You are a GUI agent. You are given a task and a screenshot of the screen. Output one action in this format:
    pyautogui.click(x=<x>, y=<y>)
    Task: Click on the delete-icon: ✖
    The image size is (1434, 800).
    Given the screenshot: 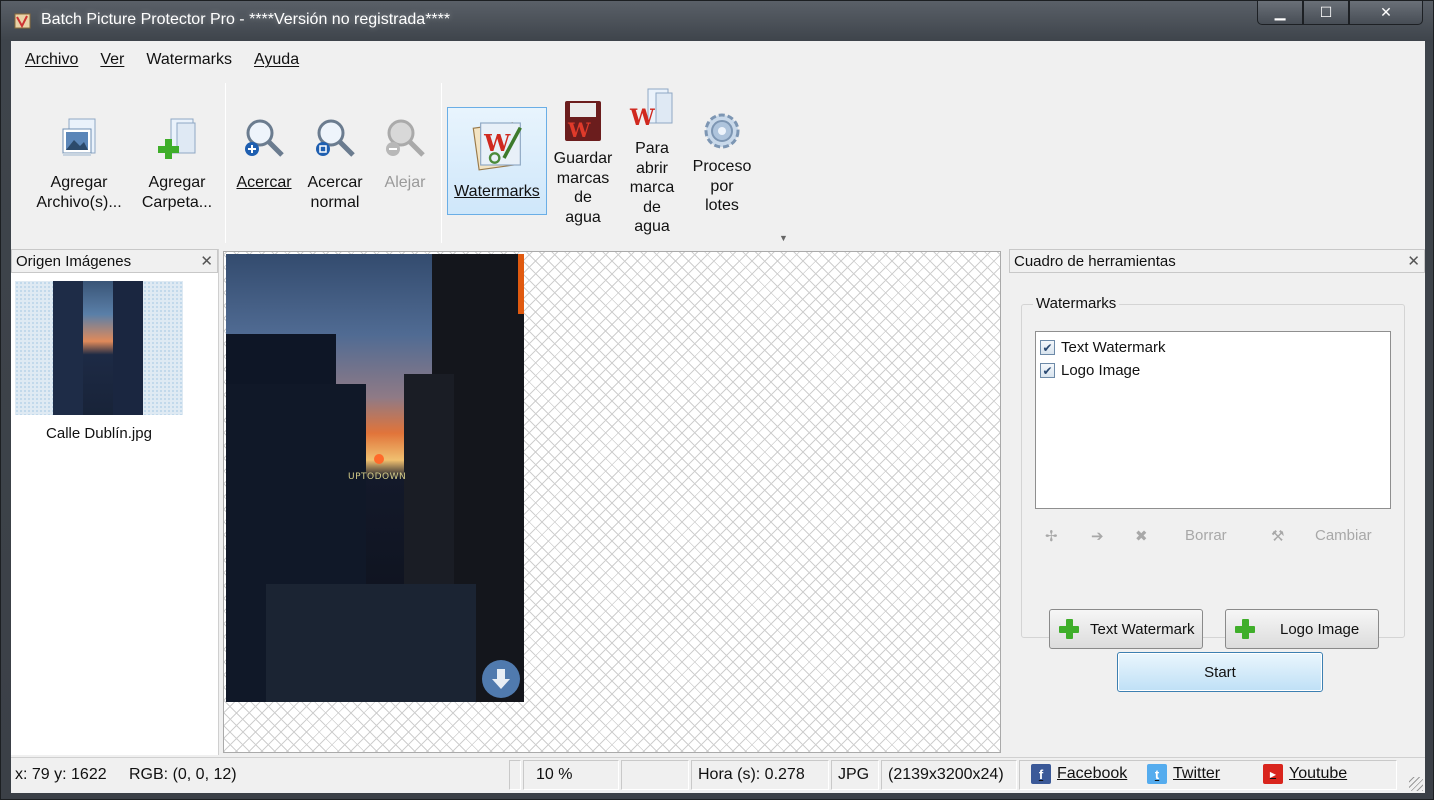 What is the action you would take?
    pyautogui.click(x=1141, y=536)
    